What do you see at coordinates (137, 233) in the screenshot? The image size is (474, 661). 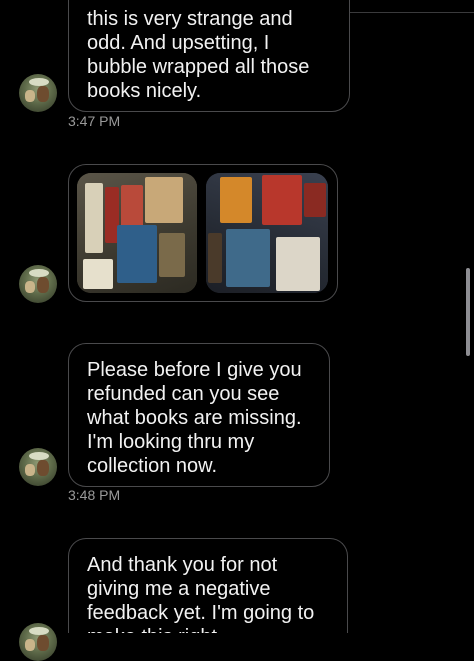 I see `books-in-box-photo` at bounding box center [137, 233].